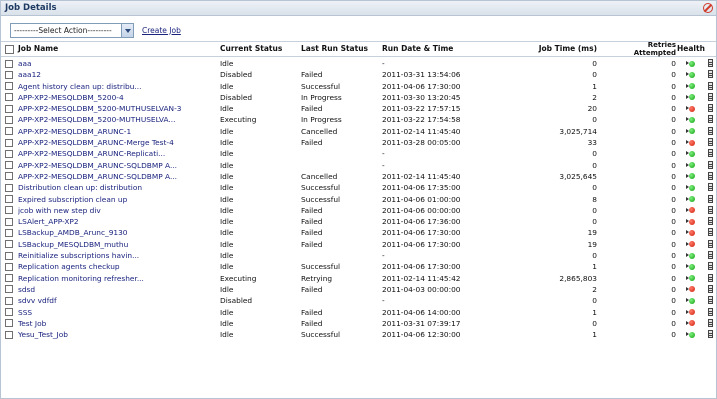  I want to click on select-action-dropdown: ---------Select Action---------, so click(72, 30).